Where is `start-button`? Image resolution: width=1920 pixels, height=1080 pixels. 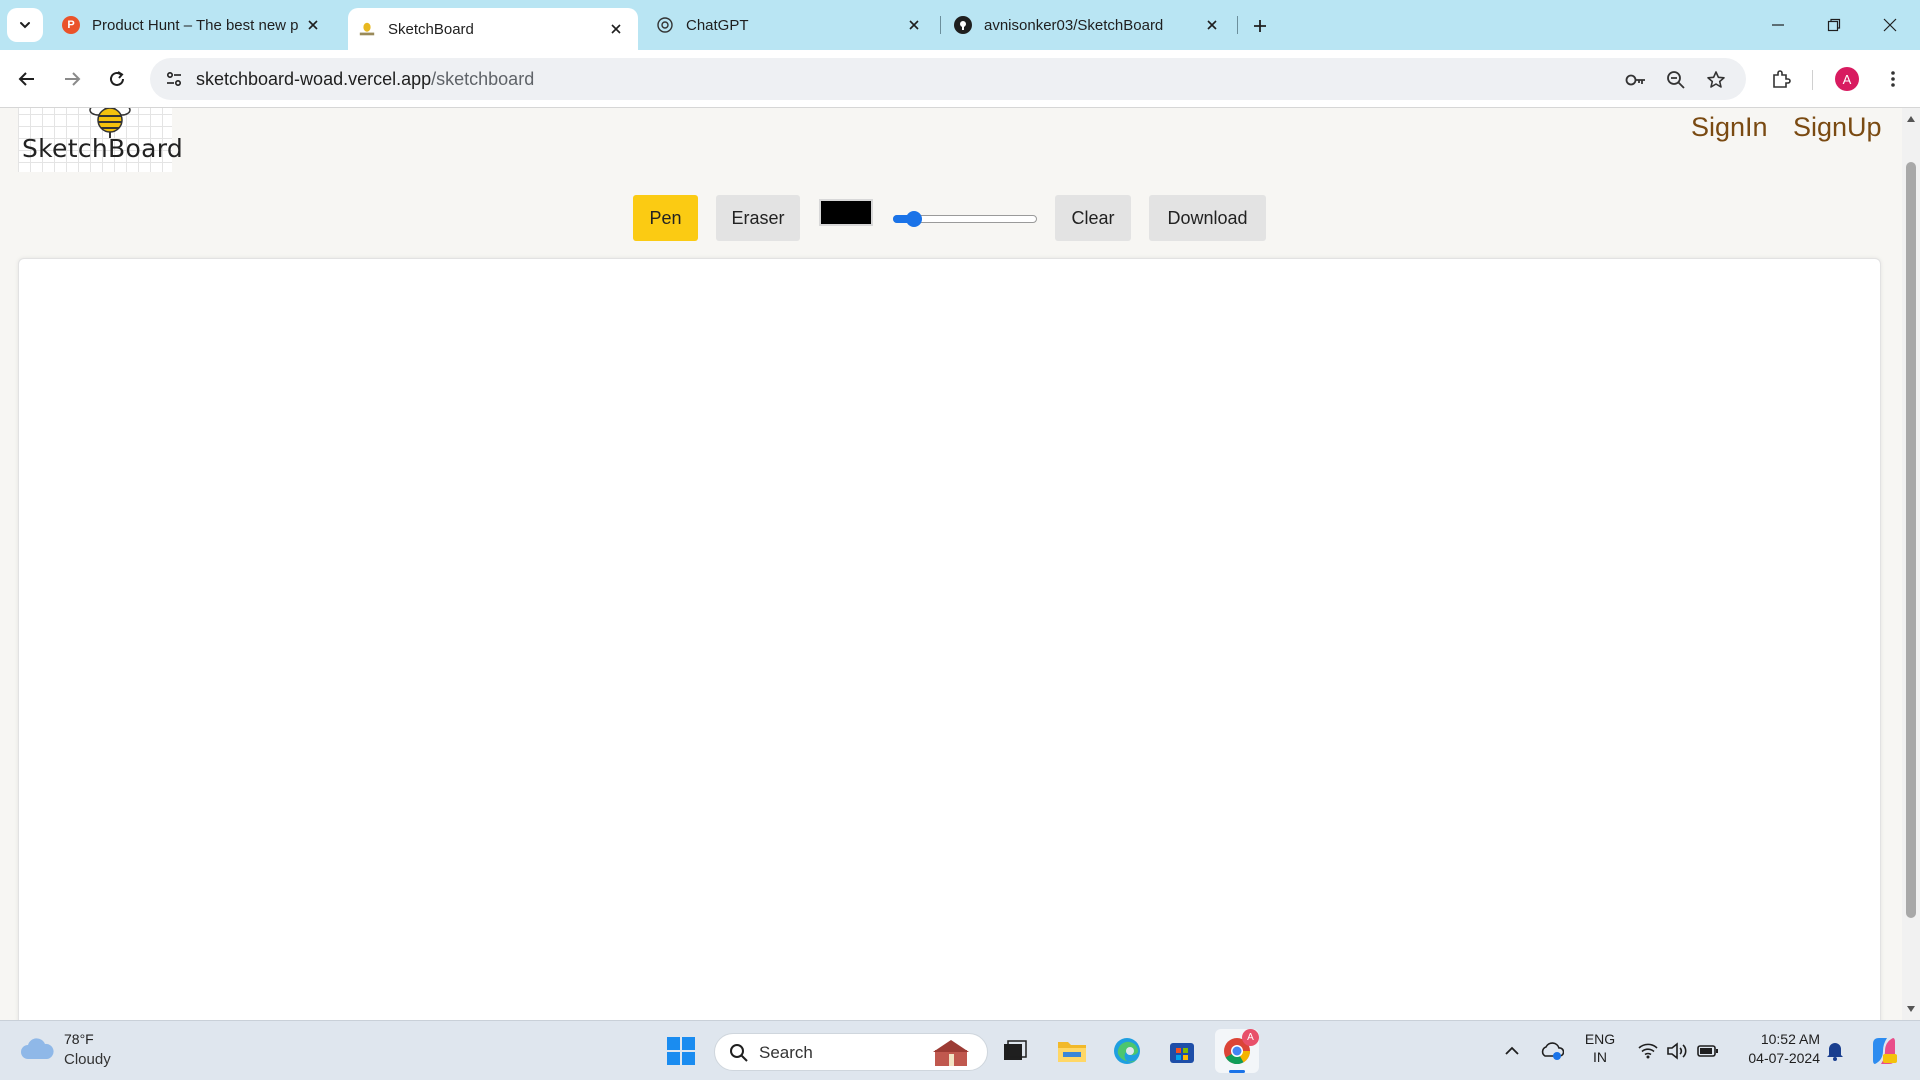 start-button is located at coordinates (681, 1051).